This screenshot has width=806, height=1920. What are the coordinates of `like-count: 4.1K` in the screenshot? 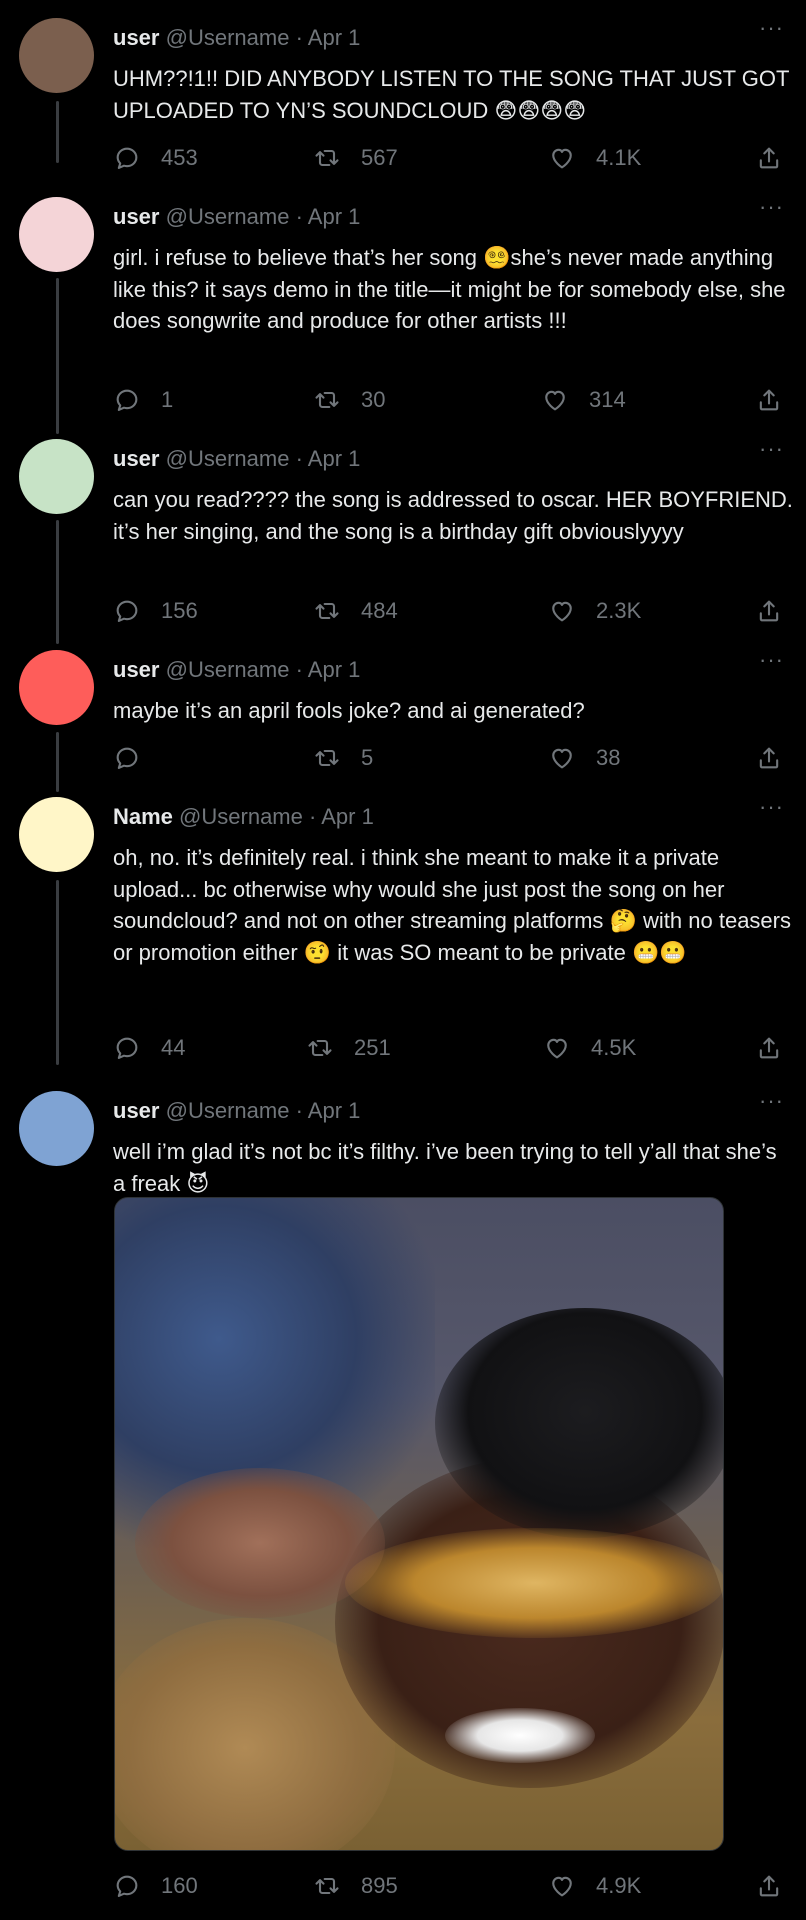 It's located at (619, 157).